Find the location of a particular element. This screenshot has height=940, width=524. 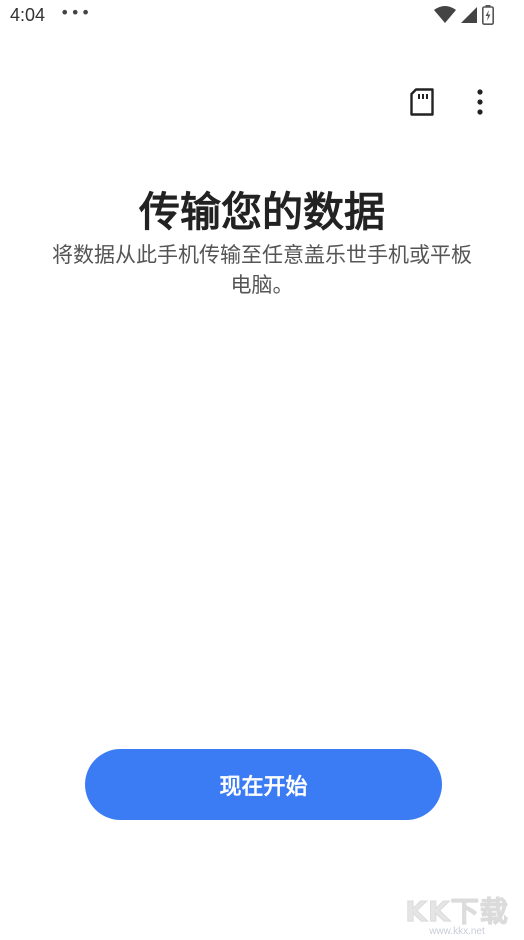

more-vert-icon is located at coordinates (480, 104).